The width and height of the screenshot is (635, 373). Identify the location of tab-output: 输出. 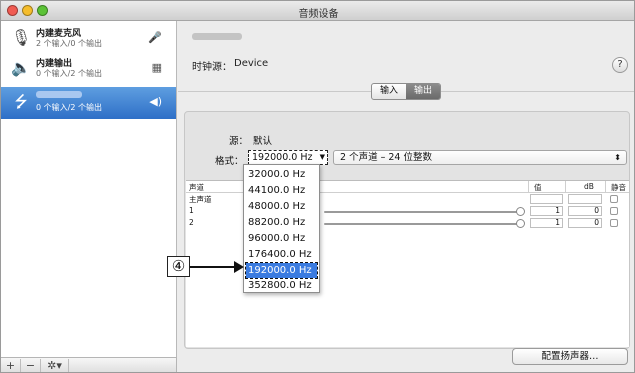
(423, 91).